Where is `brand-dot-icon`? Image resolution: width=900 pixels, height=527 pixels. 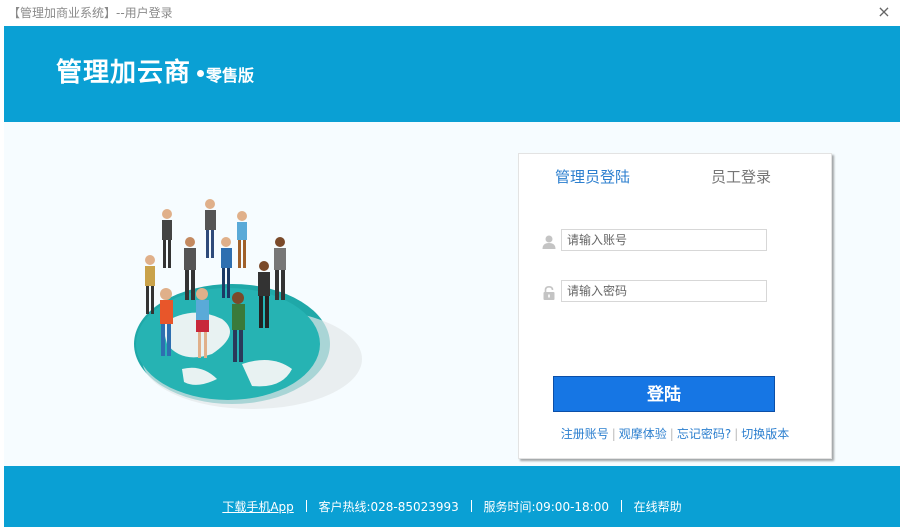
brand-dot-icon is located at coordinates (200, 73).